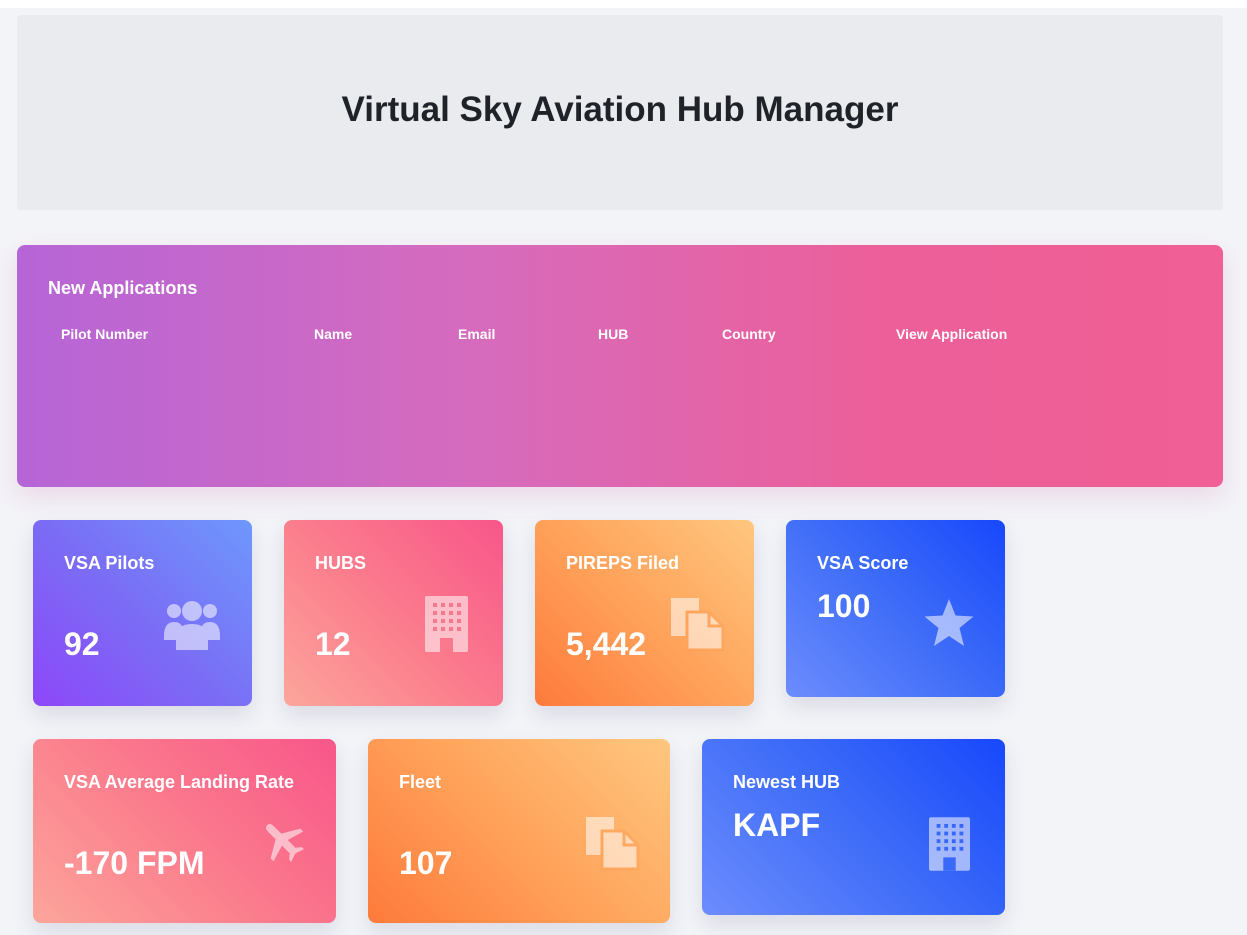 Image resolution: width=1247 pixels, height=935 pixels. I want to click on stat-label: Fleet, so click(420, 782).